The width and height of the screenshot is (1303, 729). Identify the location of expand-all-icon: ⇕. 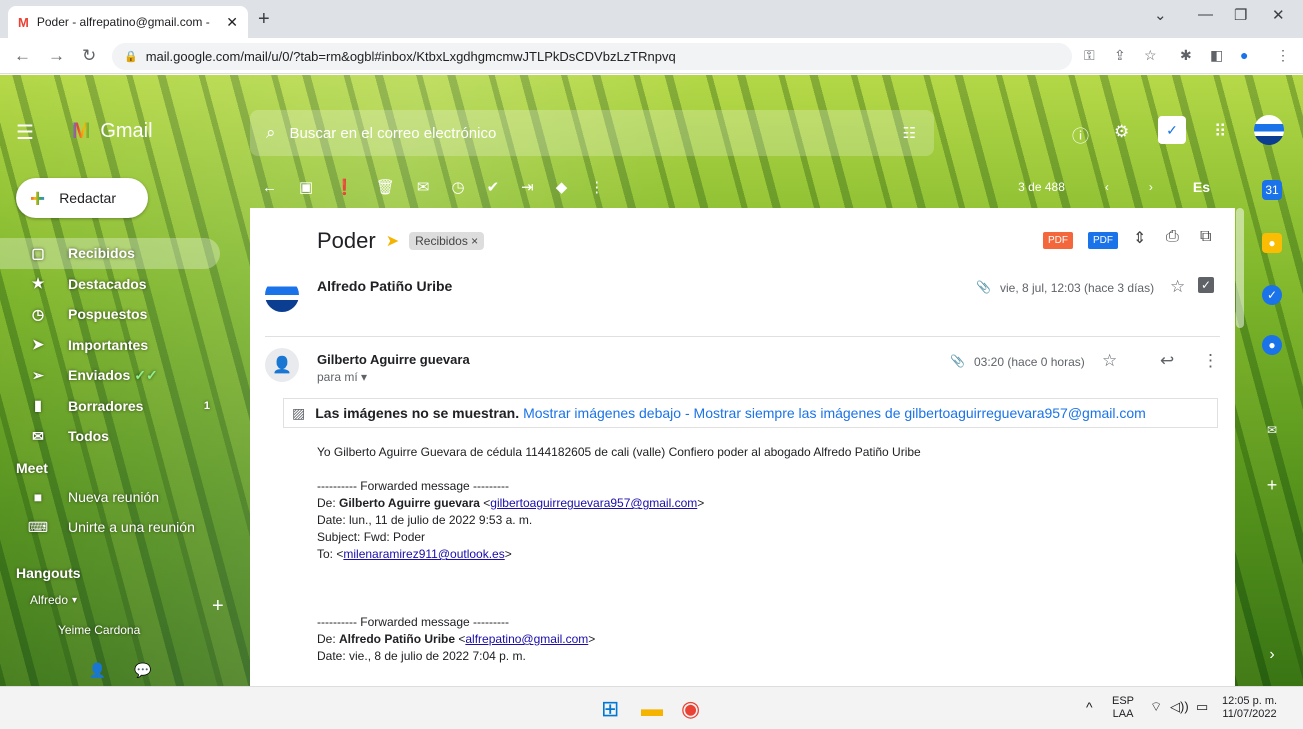
(1139, 238).